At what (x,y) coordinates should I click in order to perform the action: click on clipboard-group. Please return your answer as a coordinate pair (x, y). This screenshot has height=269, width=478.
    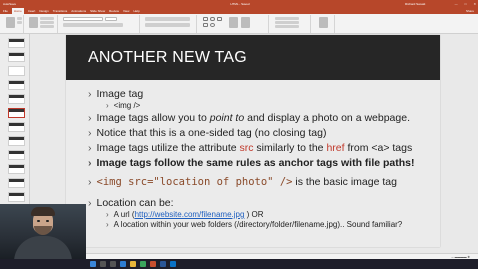
    Looking at the image, I should click on (13, 24).